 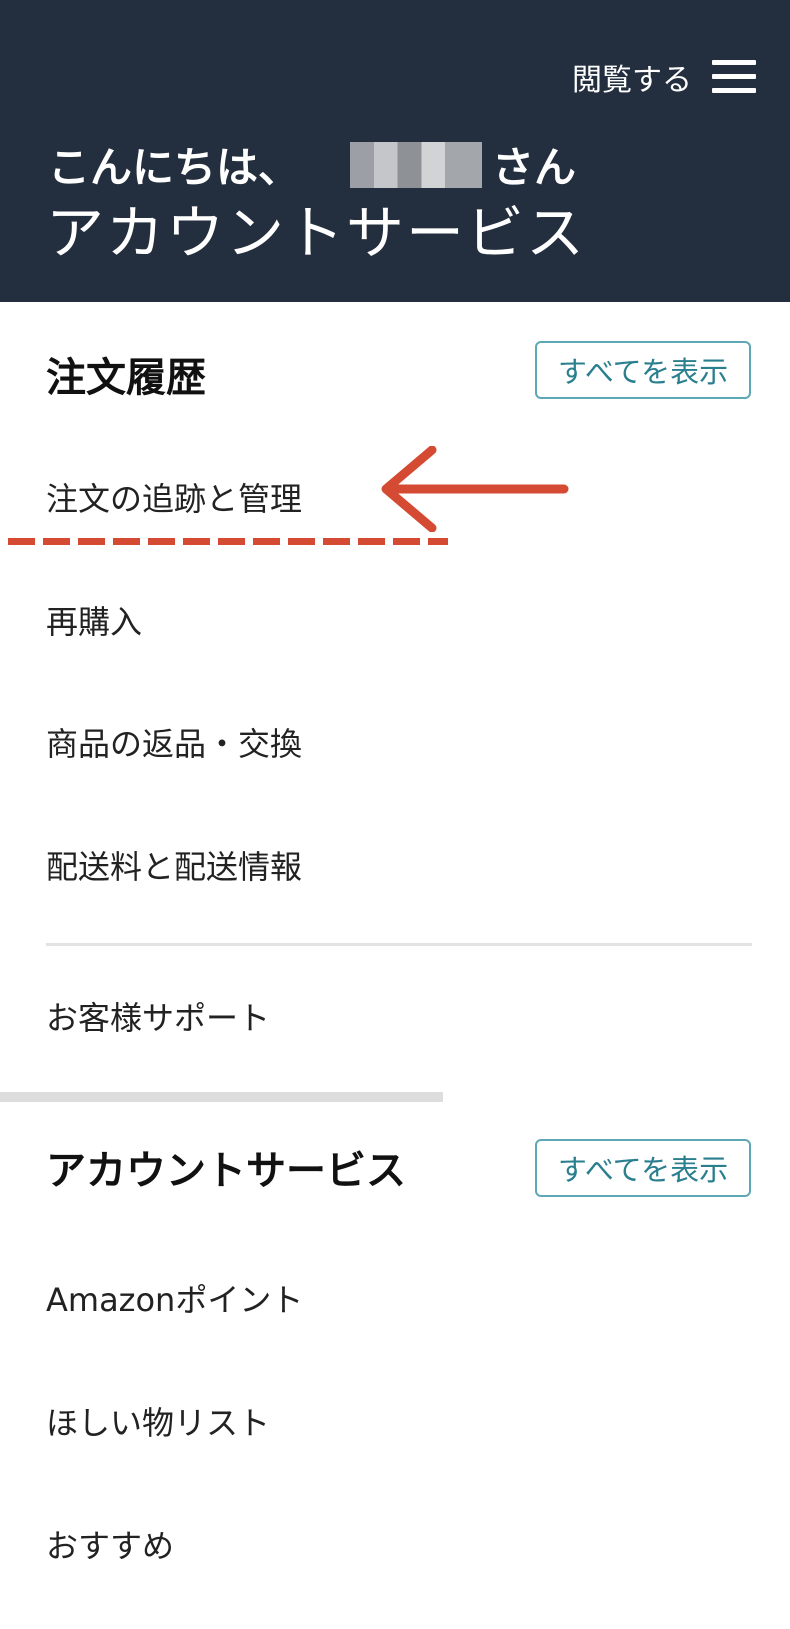 I want to click on menu-item-customer-support: お客様サポート, so click(x=158, y=1016).